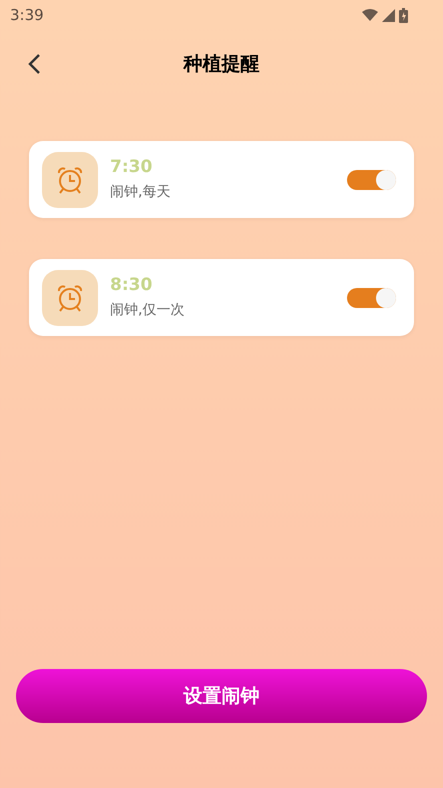  I want to click on set-alarm-button: 设置闹钟, so click(221, 696).